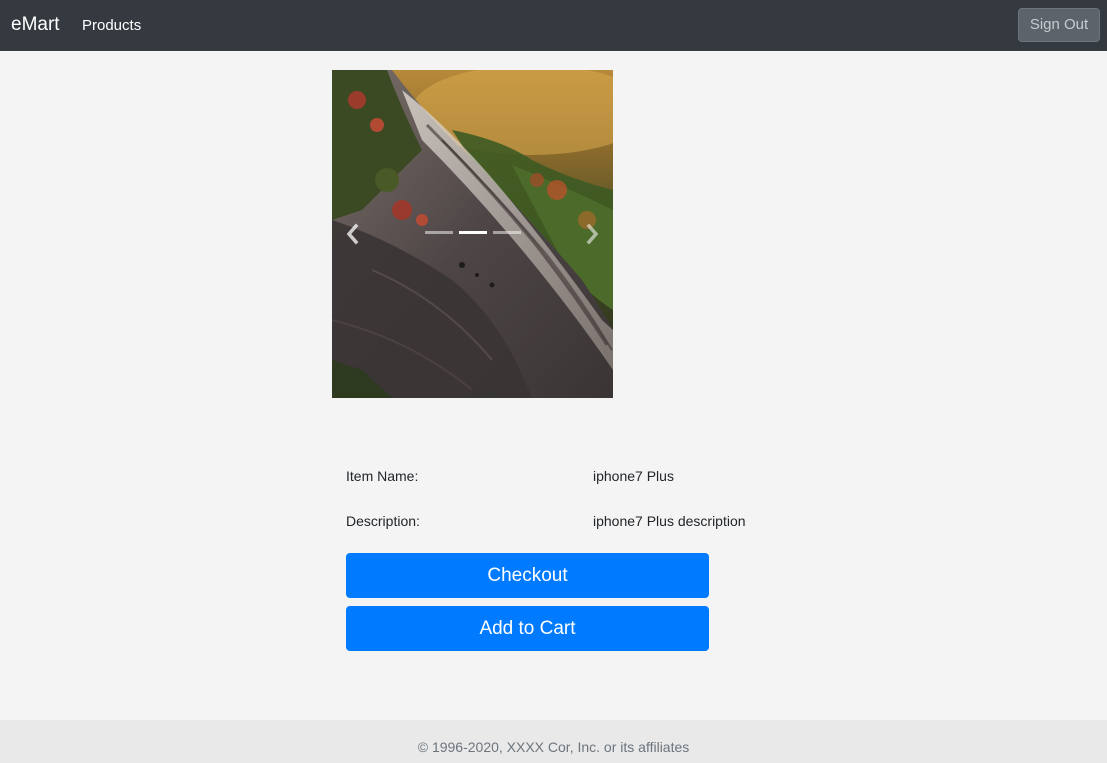 This screenshot has width=1107, height=763. I want to click on checkout-button: Checkout, so click(527, 575).